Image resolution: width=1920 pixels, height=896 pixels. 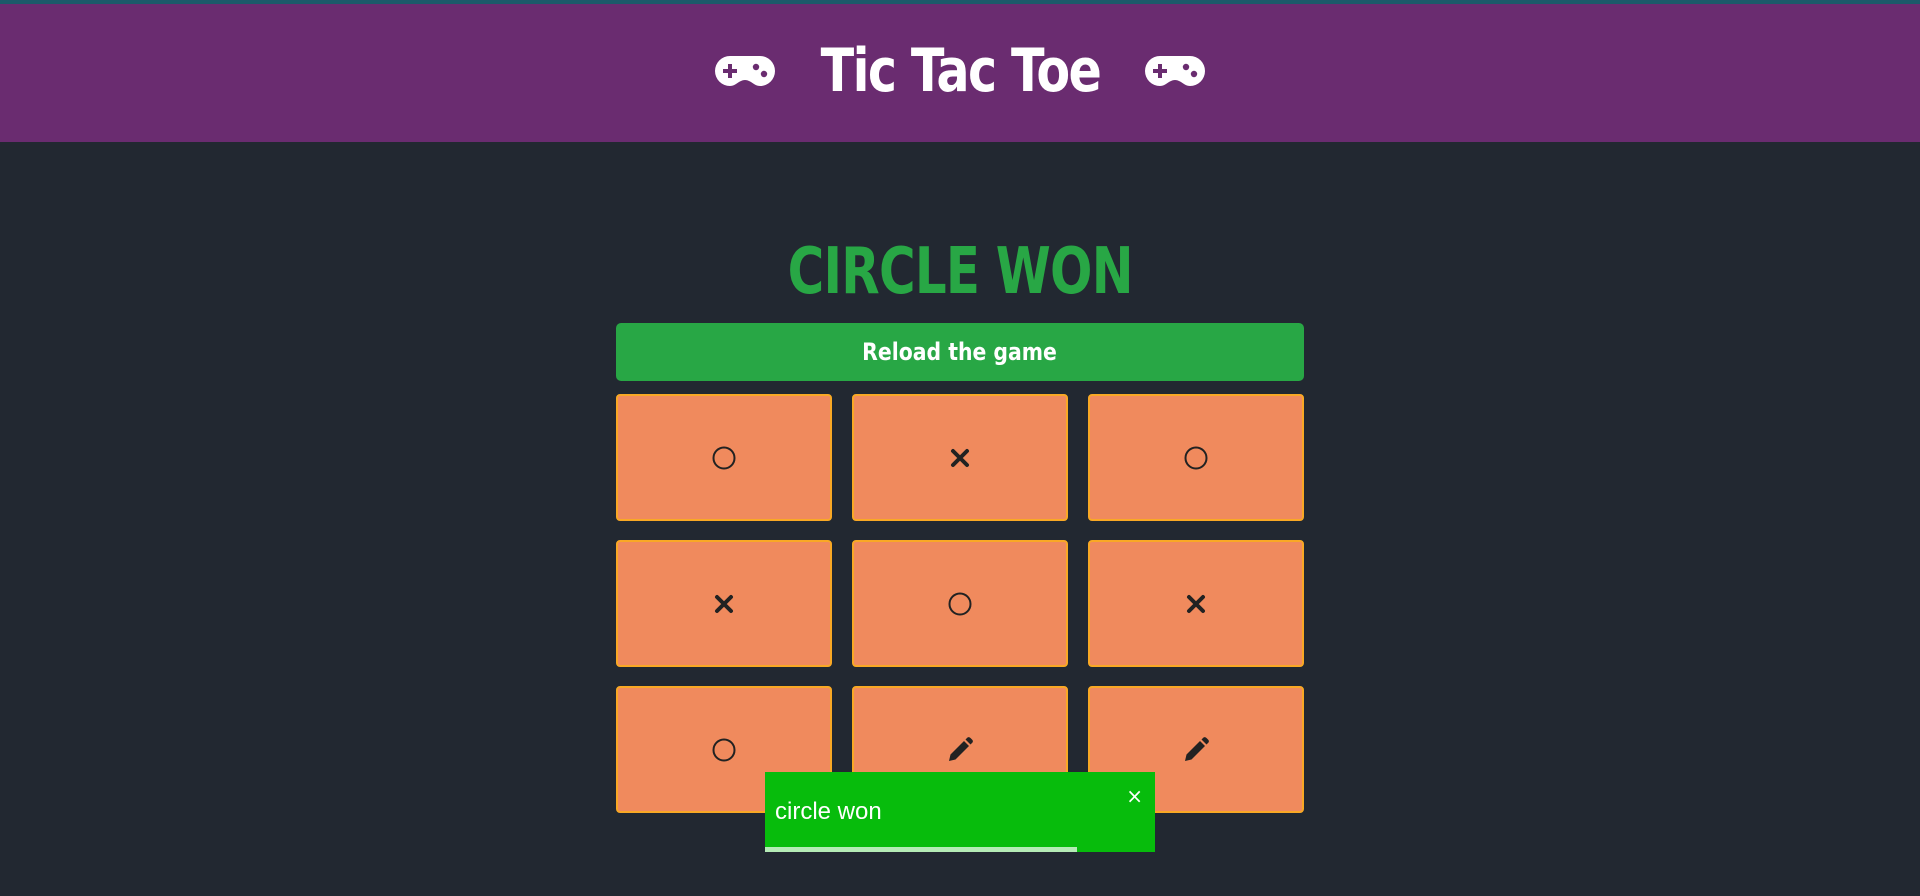 I want to click on game-status-heading: CIRCLE WON, so click(x=960, y=272).